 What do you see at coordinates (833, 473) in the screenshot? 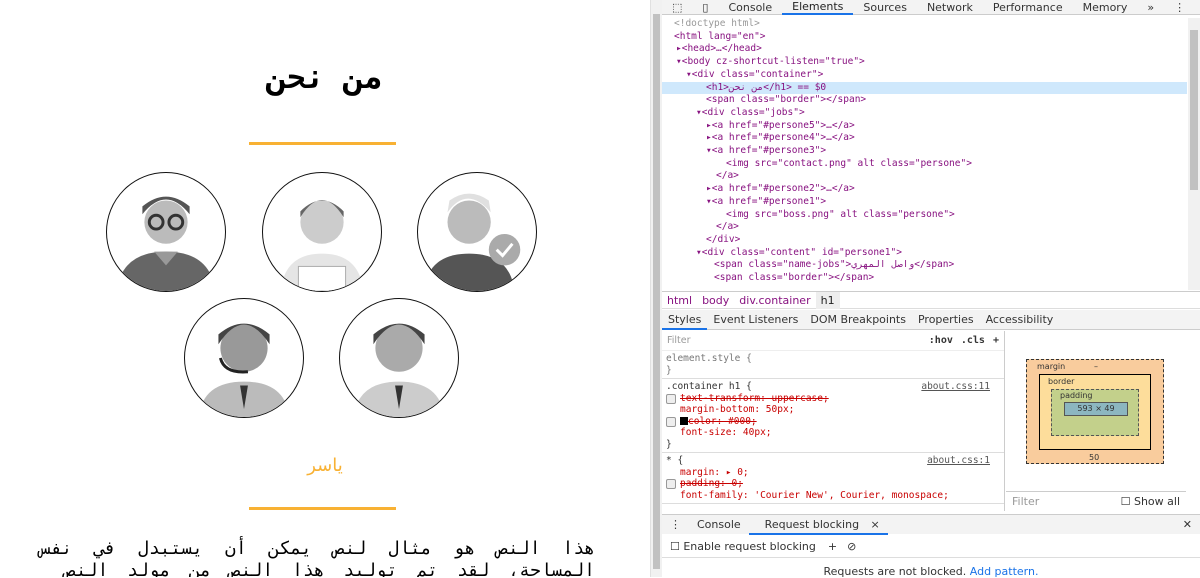
I see `css-property: margin: ▸ 0;` at bounding box center [833, 473].